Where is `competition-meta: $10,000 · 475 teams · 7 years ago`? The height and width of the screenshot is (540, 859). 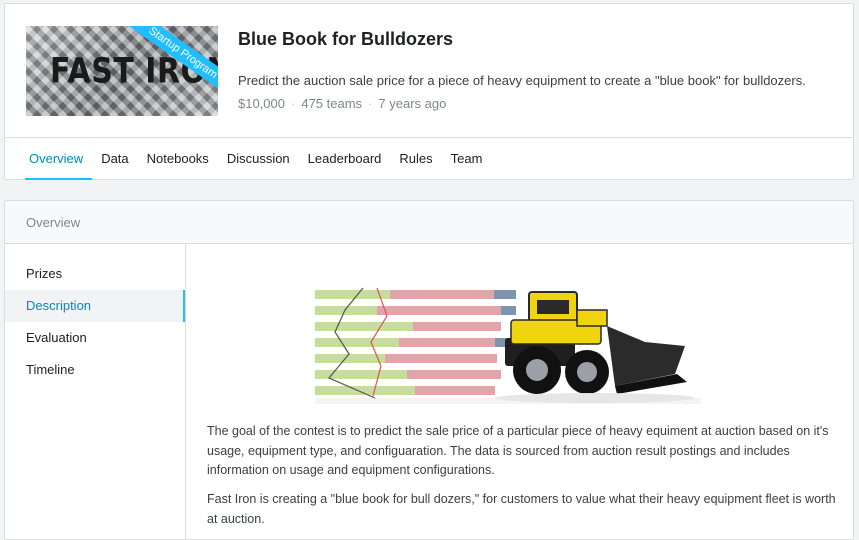 competition-meta: $10,000 · 475 teams · 7 years ago is located at coordinates (342, 103).